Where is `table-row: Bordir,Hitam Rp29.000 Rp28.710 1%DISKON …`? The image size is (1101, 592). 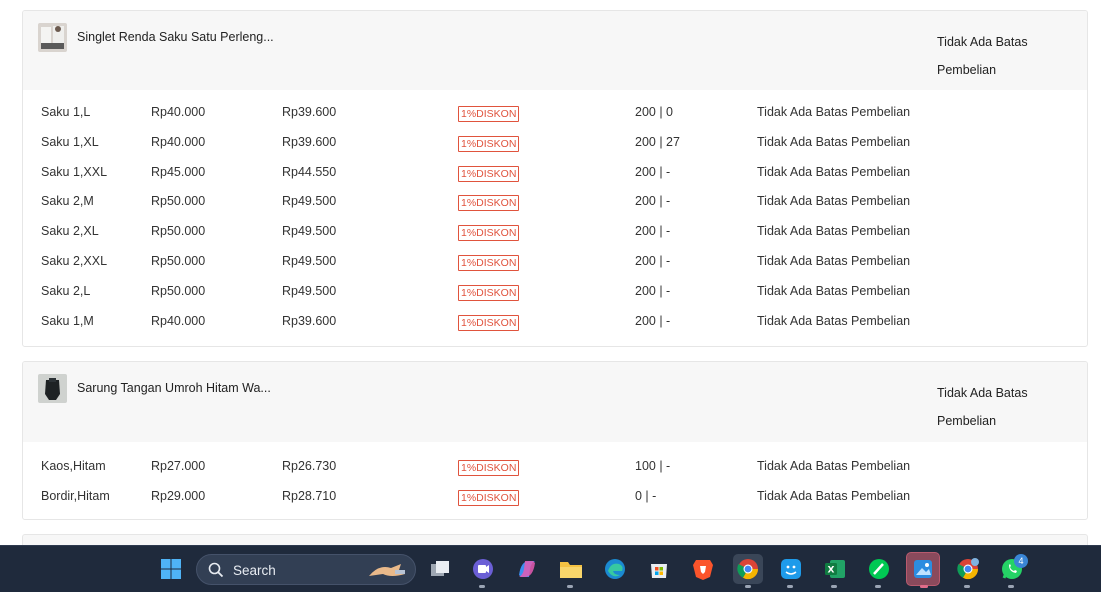
table-row: Bordir,Hitam Rp29.000 Rp28.710 1%DISKON … is located at coordinates (555, 496).